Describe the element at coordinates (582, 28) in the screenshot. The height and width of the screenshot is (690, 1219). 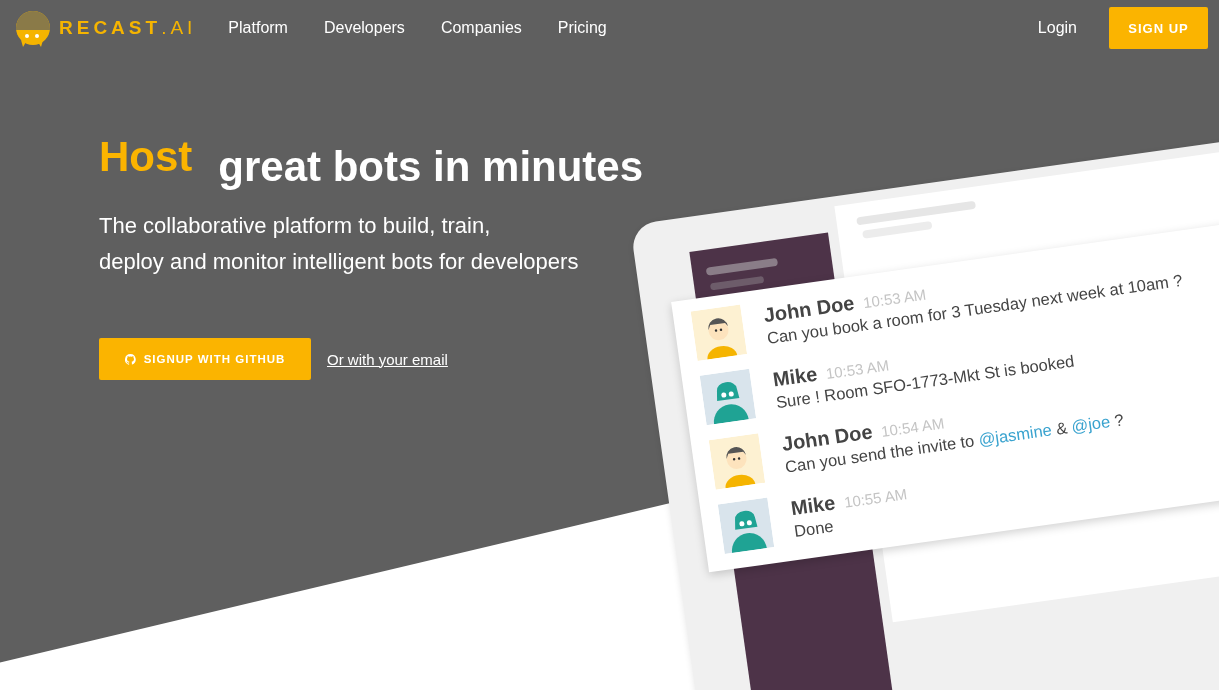
I see `nav-link: Pricing` at that location.